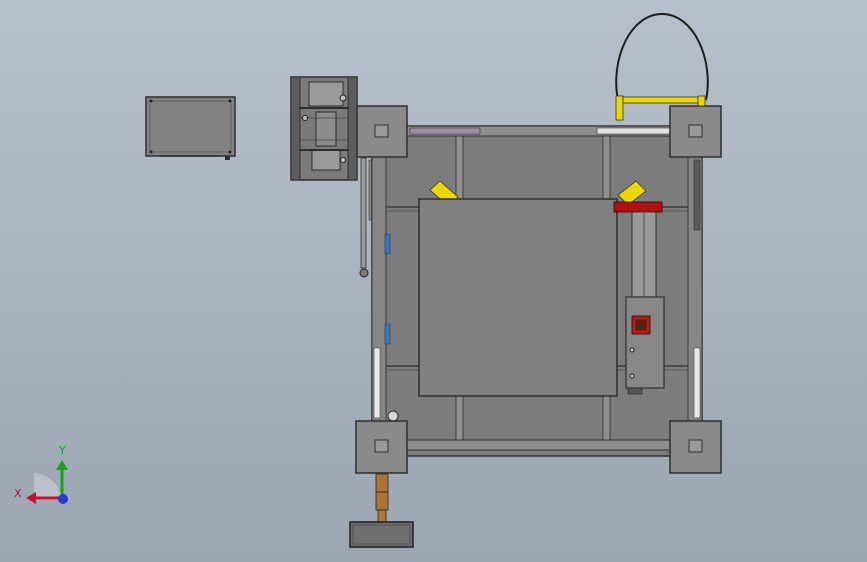 Image resolution: width=867 pixels, height=562 pixels. I want to click on foot-pedal, so click(381, 510).